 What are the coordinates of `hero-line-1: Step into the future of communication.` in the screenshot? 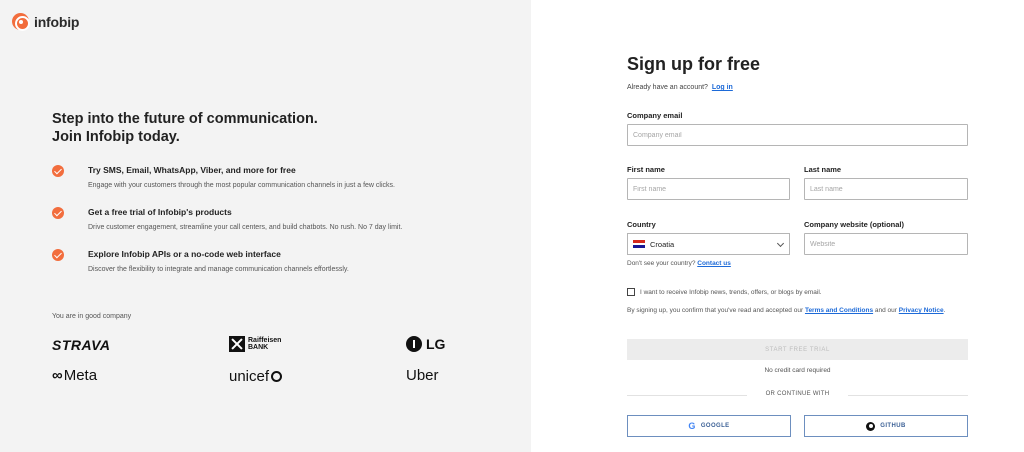 It's located at (185, 119).